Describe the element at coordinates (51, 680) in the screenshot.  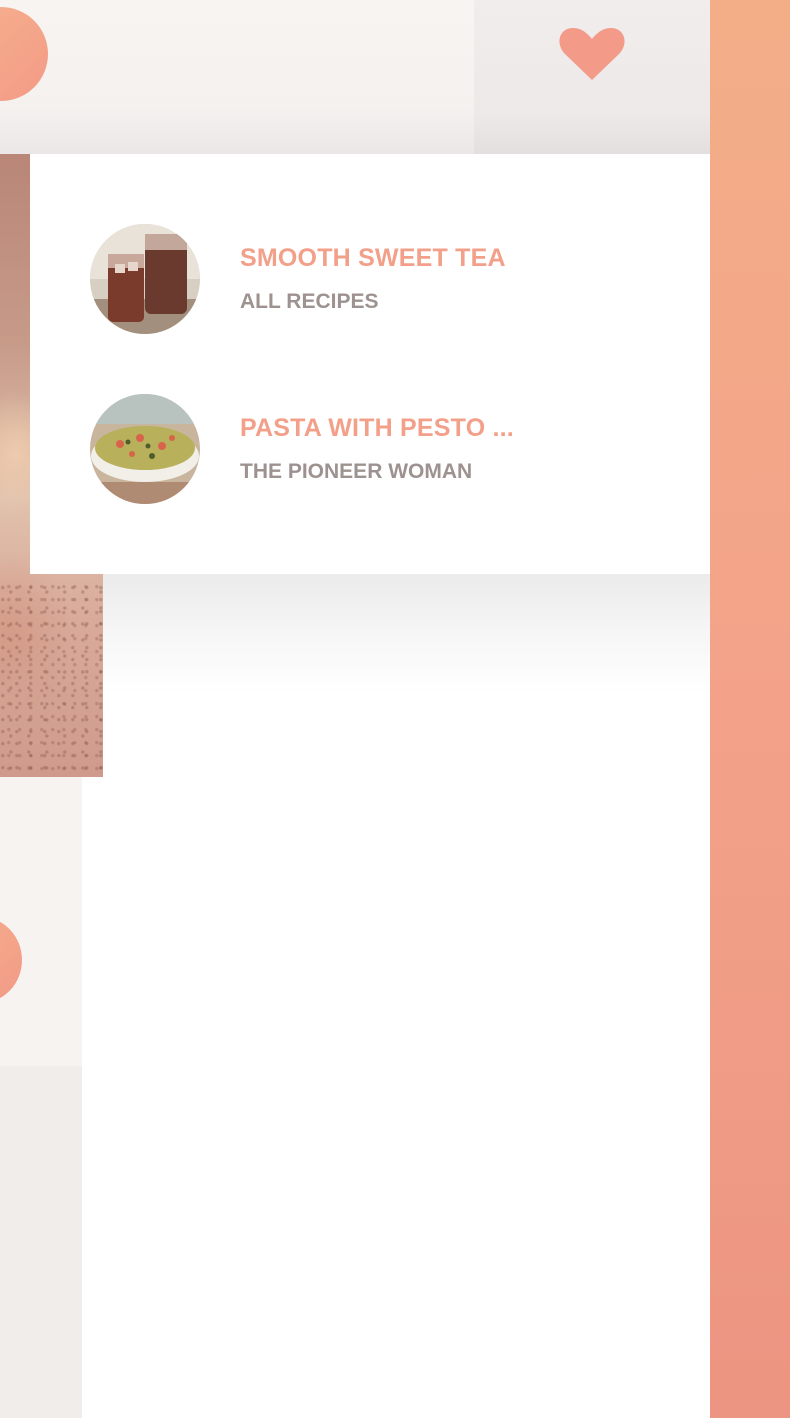
I see `photo-texture` at that location.